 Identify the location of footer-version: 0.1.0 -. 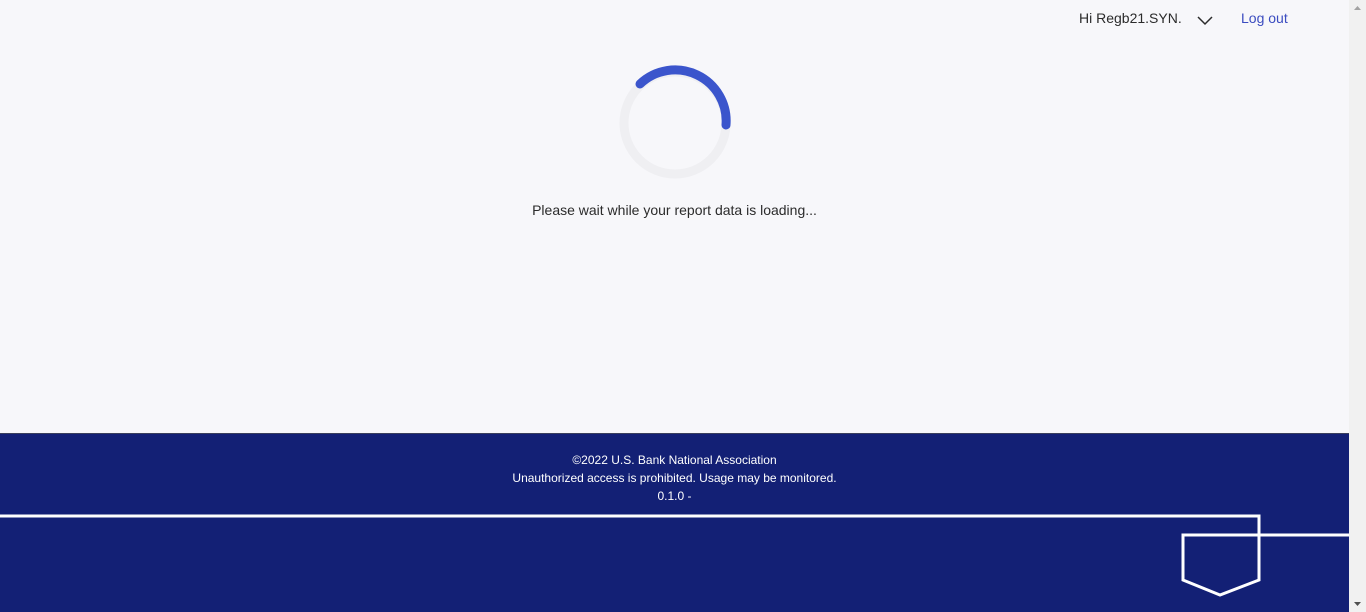
(674, 496).